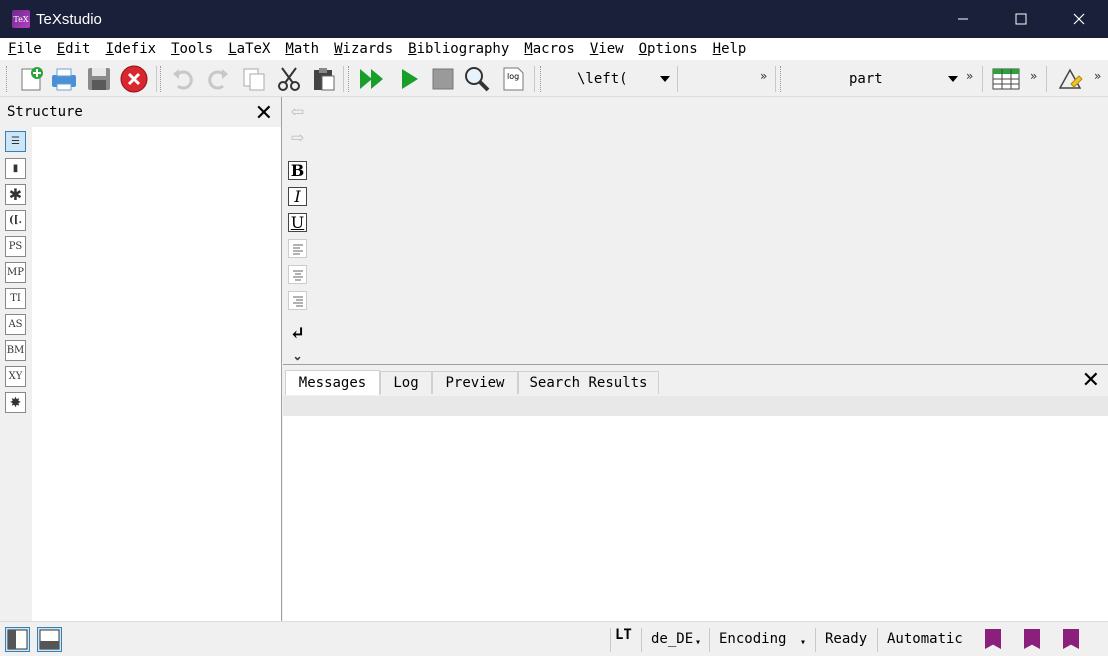 Image resolution: width=1108 pixels, height=656 pixels. I want to click on underline-button: U, so click(297, 222).